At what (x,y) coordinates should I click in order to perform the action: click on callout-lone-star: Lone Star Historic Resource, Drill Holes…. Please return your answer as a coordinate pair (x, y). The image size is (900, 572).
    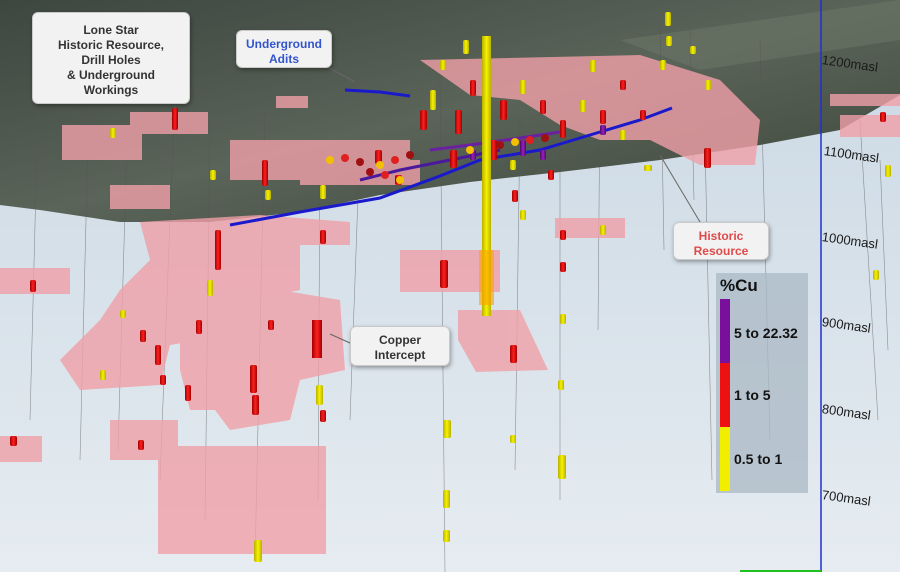
    Looking at the image, I should click on (111, 58).